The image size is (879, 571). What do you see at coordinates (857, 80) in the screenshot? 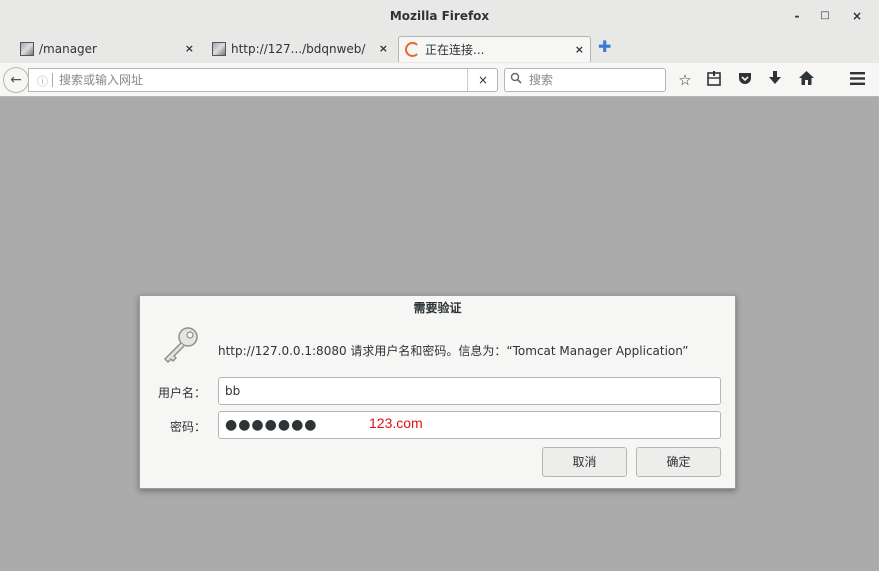
I see `menu-icon` at bounding box center [857, 80].